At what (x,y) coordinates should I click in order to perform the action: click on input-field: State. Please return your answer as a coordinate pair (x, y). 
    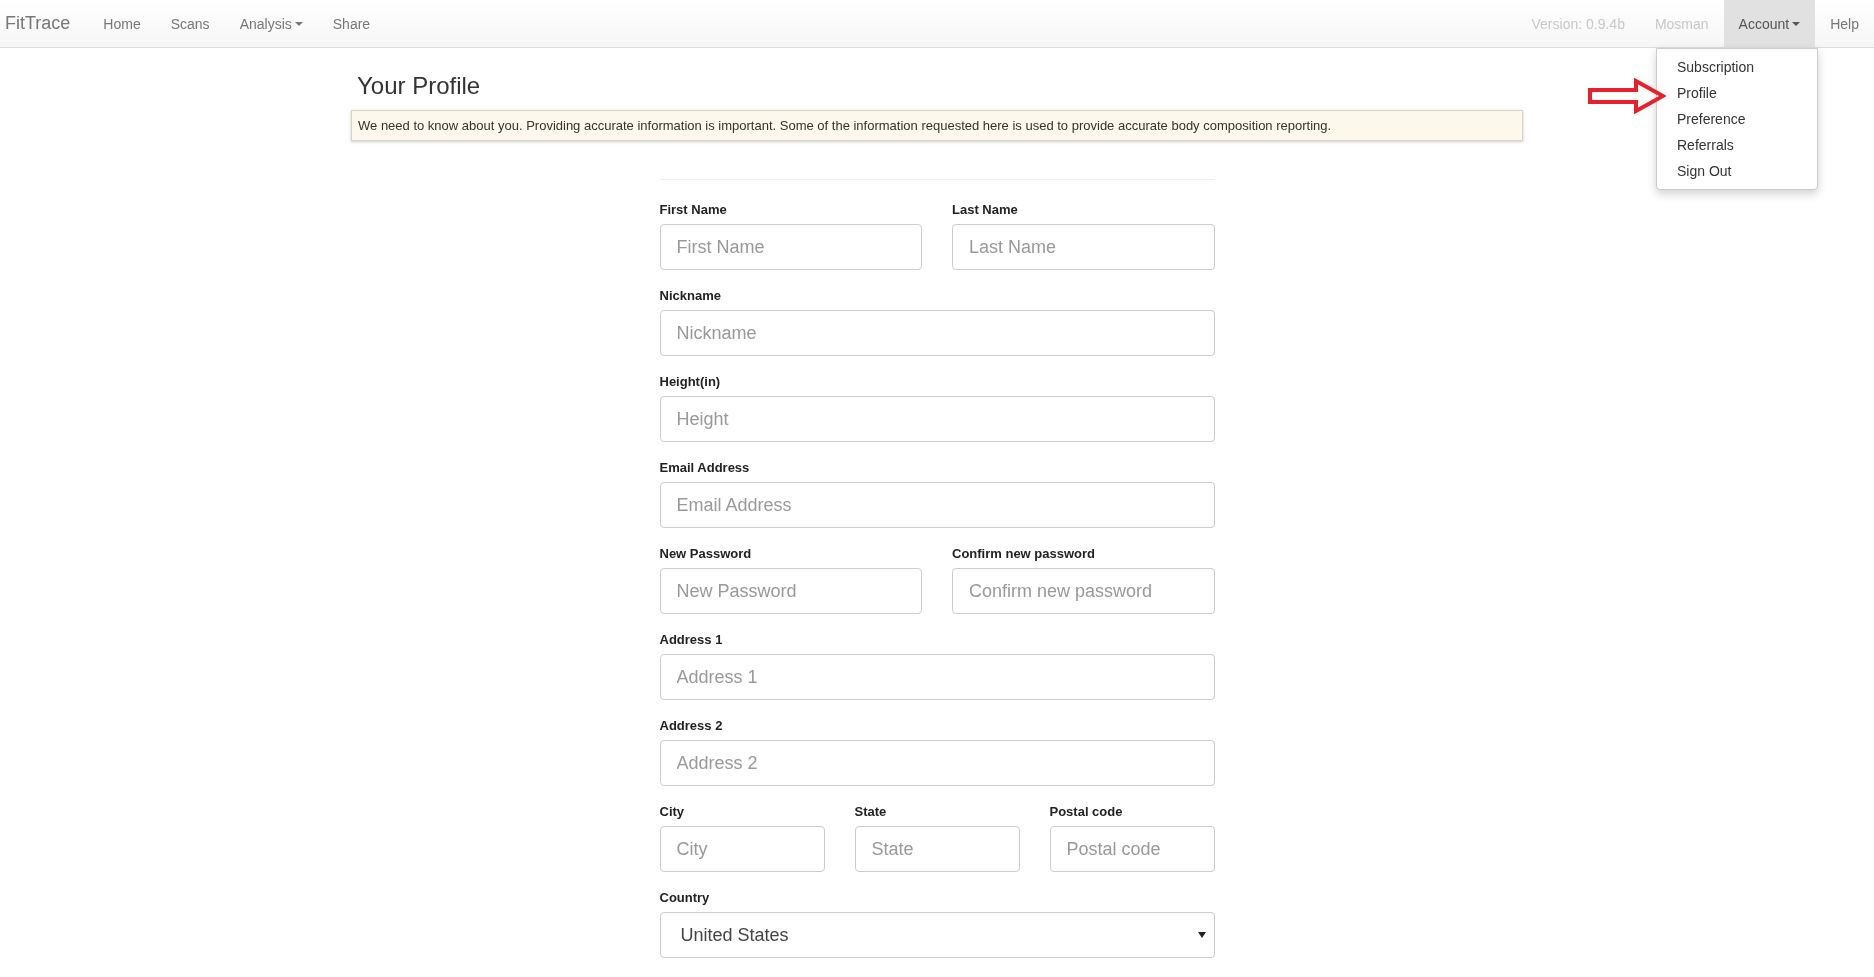
    Looking at the image, I should click on (937, 849).